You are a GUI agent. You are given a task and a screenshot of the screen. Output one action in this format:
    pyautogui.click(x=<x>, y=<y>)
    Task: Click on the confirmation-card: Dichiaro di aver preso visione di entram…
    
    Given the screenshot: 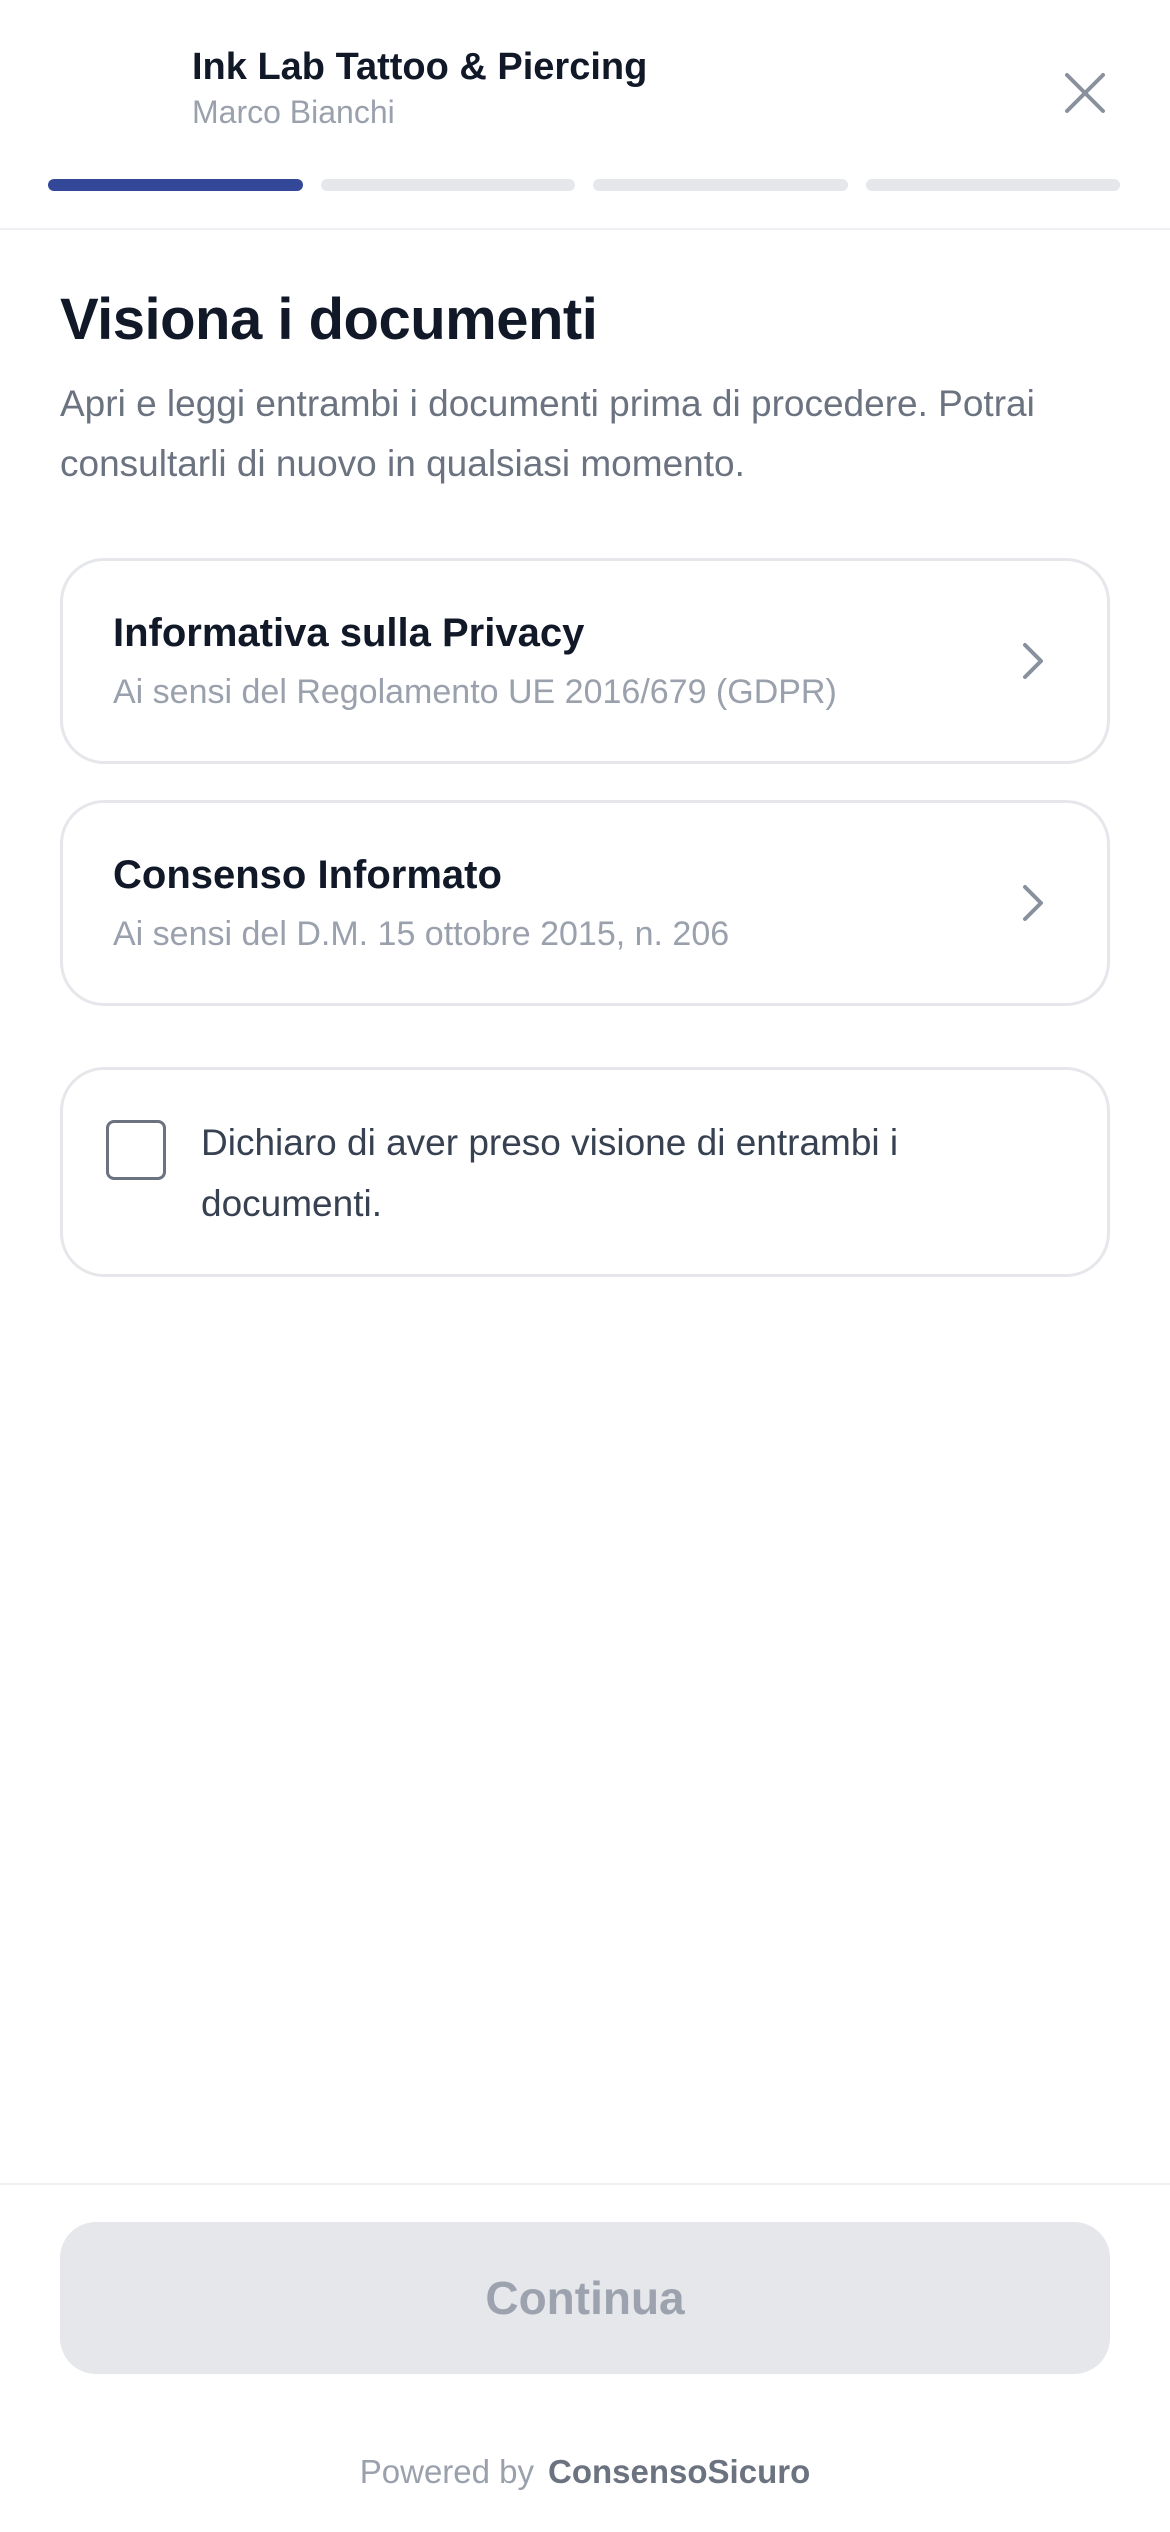 What is the action you would take?
    pyautogui.click(x=585, y=1172)
    